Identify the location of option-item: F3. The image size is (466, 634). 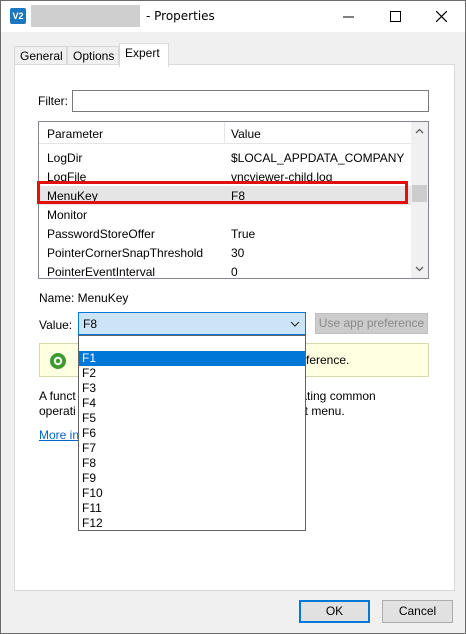
(192, 388).